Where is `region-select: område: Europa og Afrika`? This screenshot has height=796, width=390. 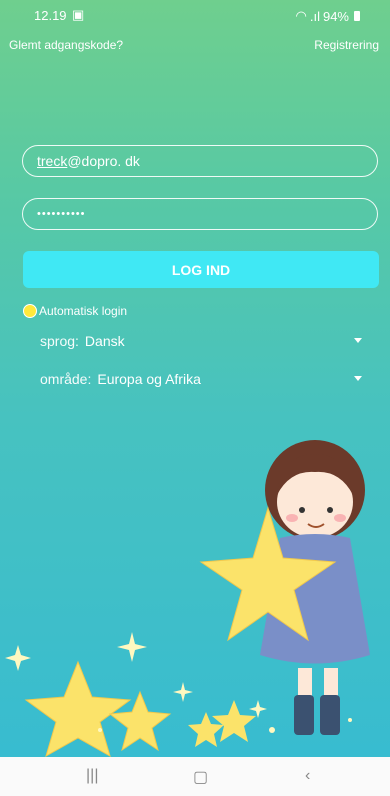 region-select: område: Europa og Afrika is located at coordinates (201, 379).